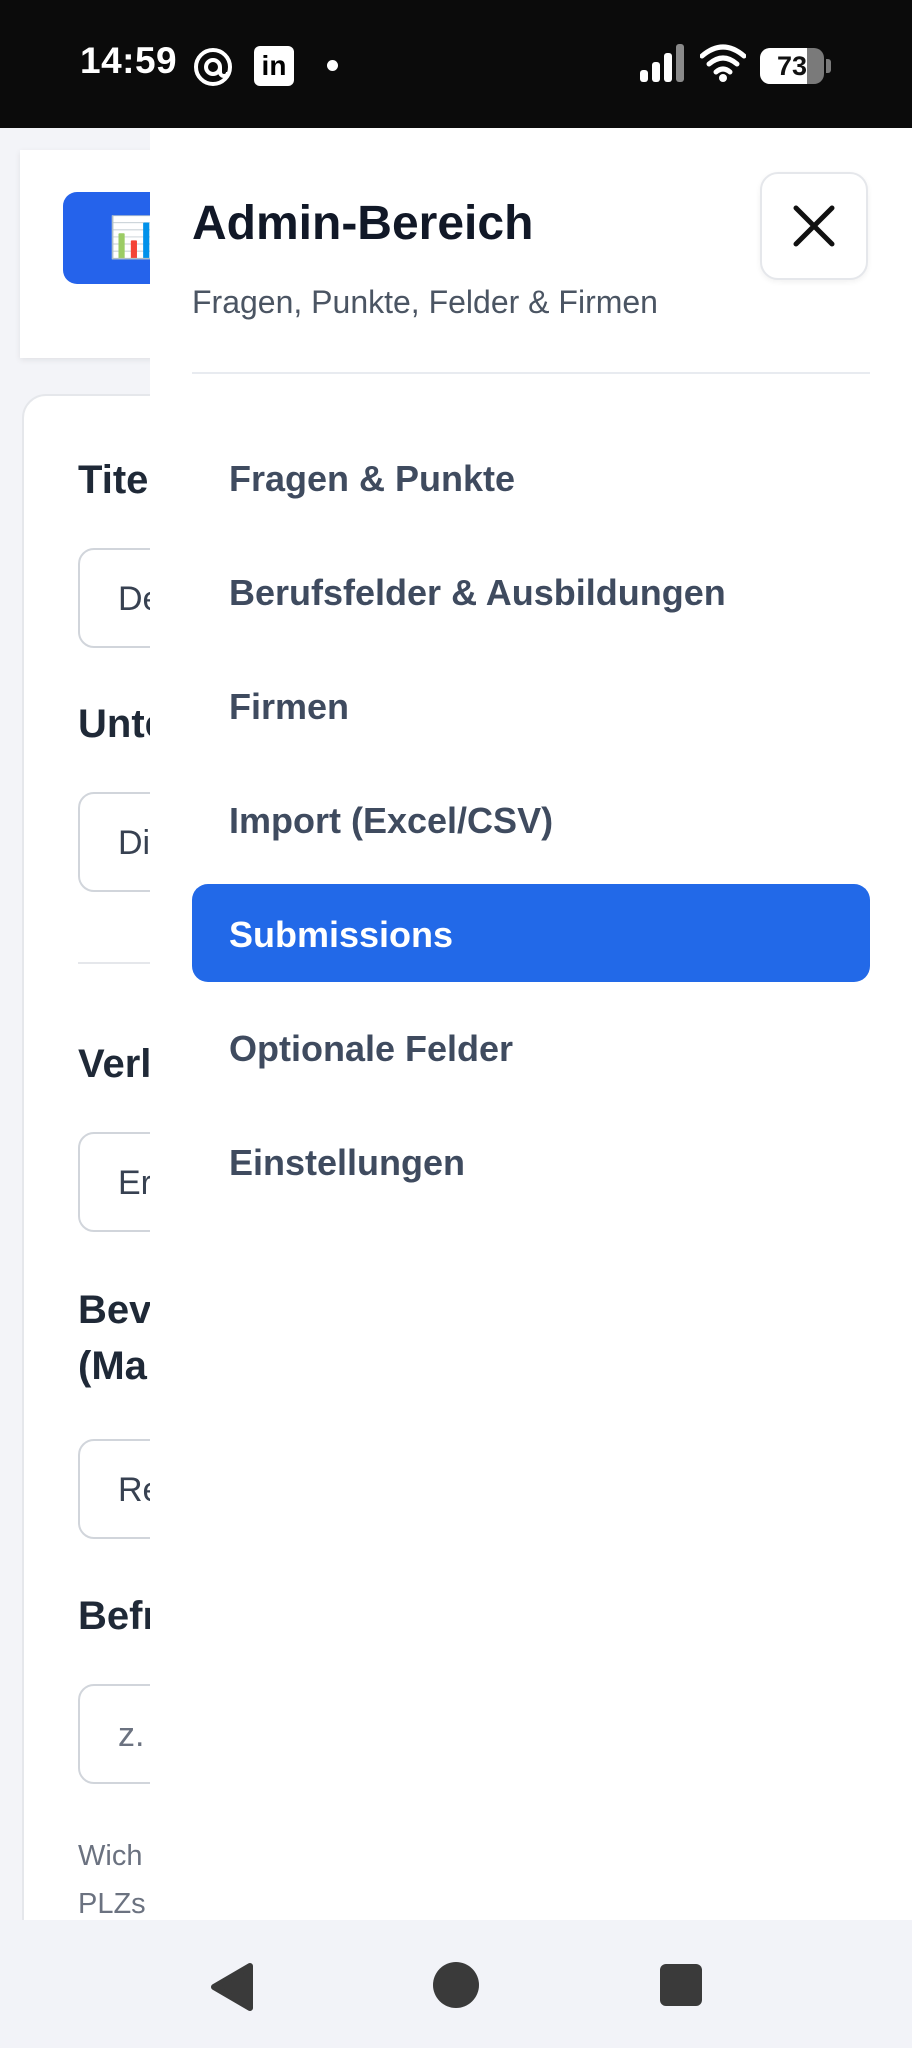 This screenshot has width=912, height=2048. I want to click on system-nav-bar, so click(456, 1984).